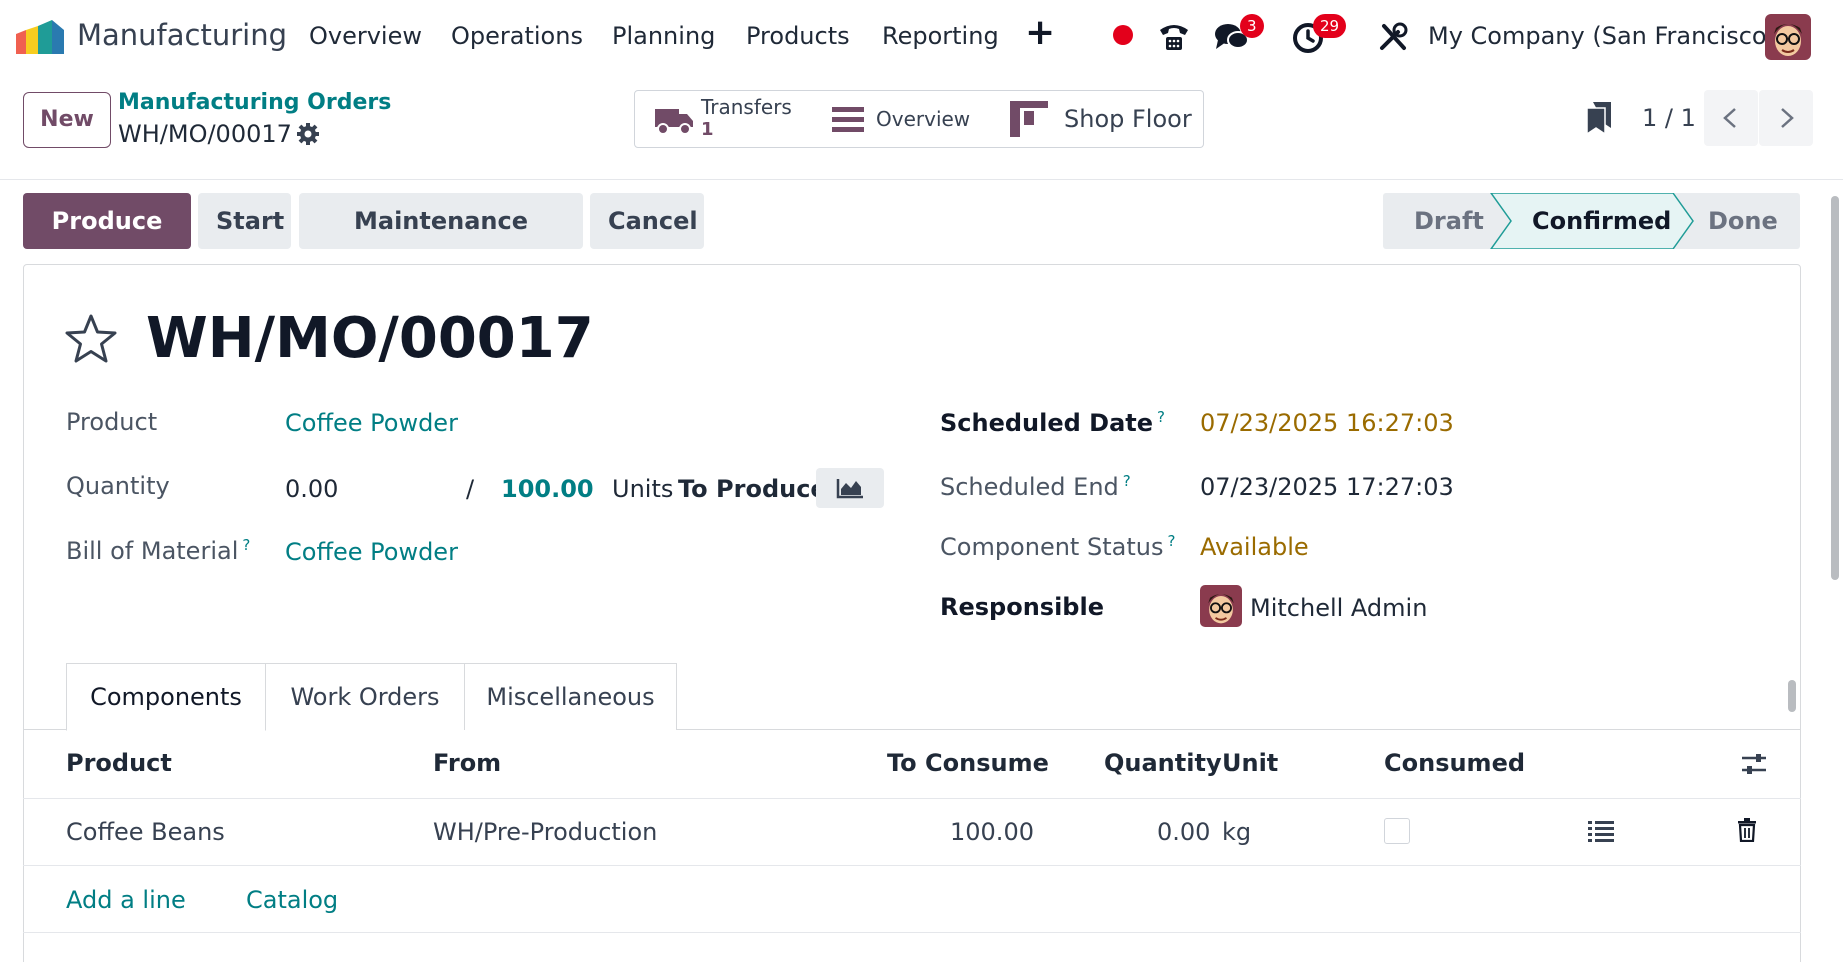  I want to click on tab-components: Components, so click(166, 697).